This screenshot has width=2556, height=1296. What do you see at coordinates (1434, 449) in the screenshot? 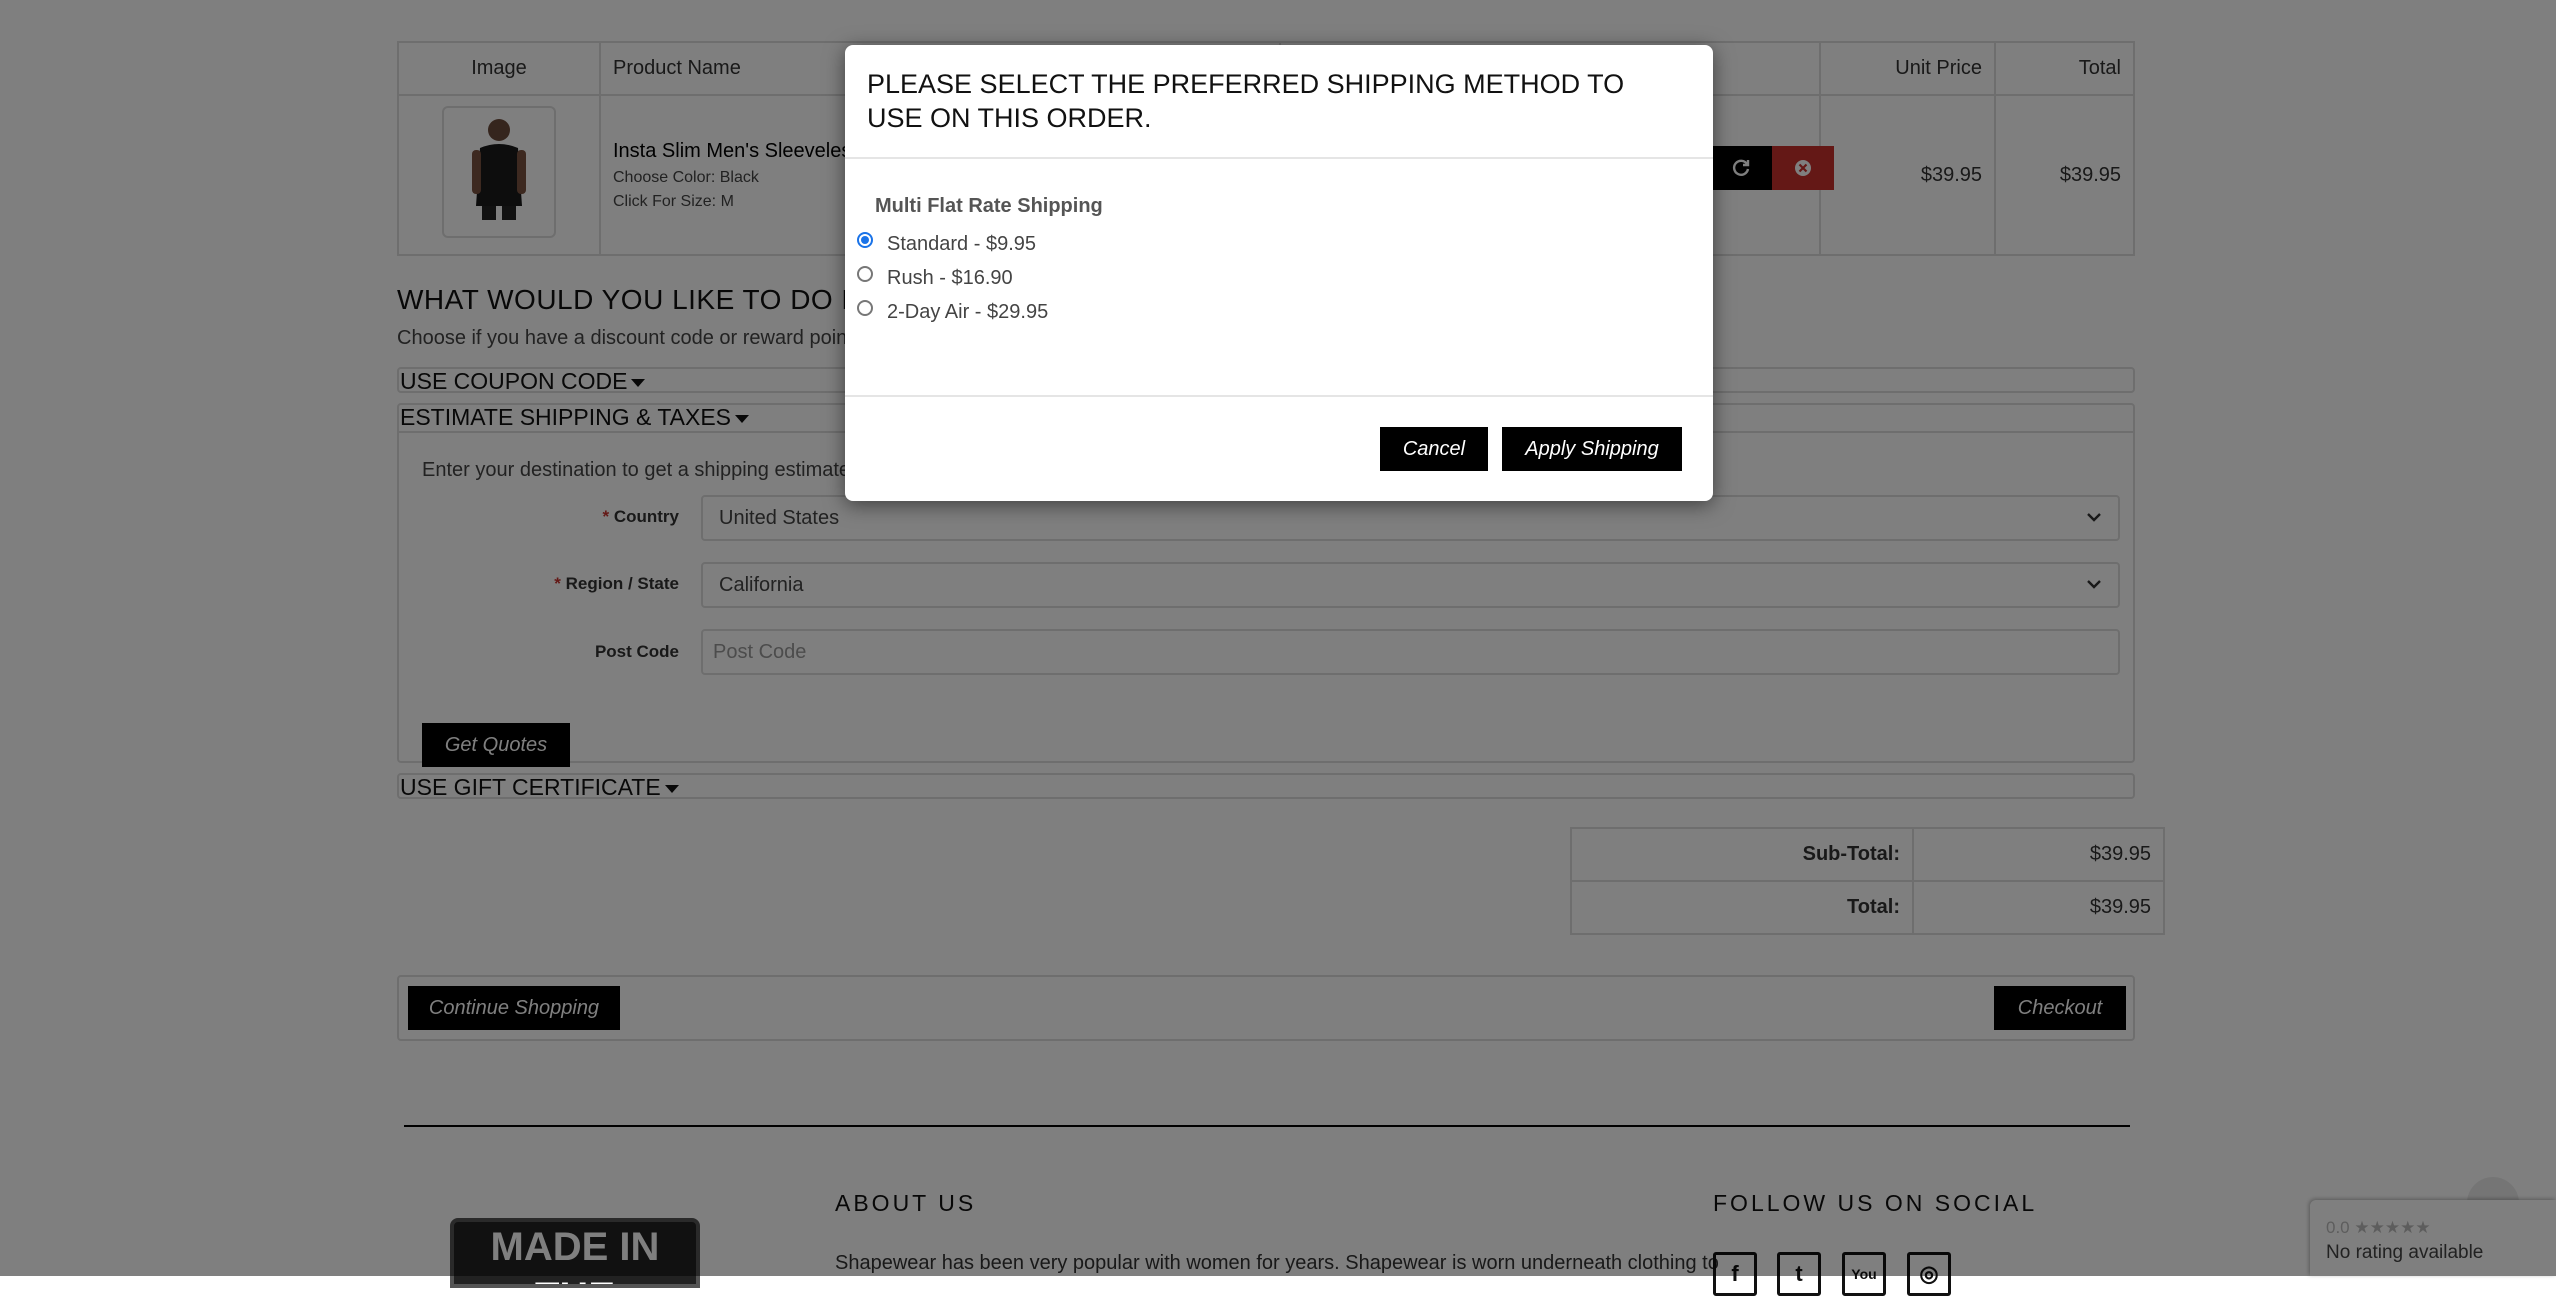
I see `cancel-button: Cancel` at bounding box center [1434, 449].